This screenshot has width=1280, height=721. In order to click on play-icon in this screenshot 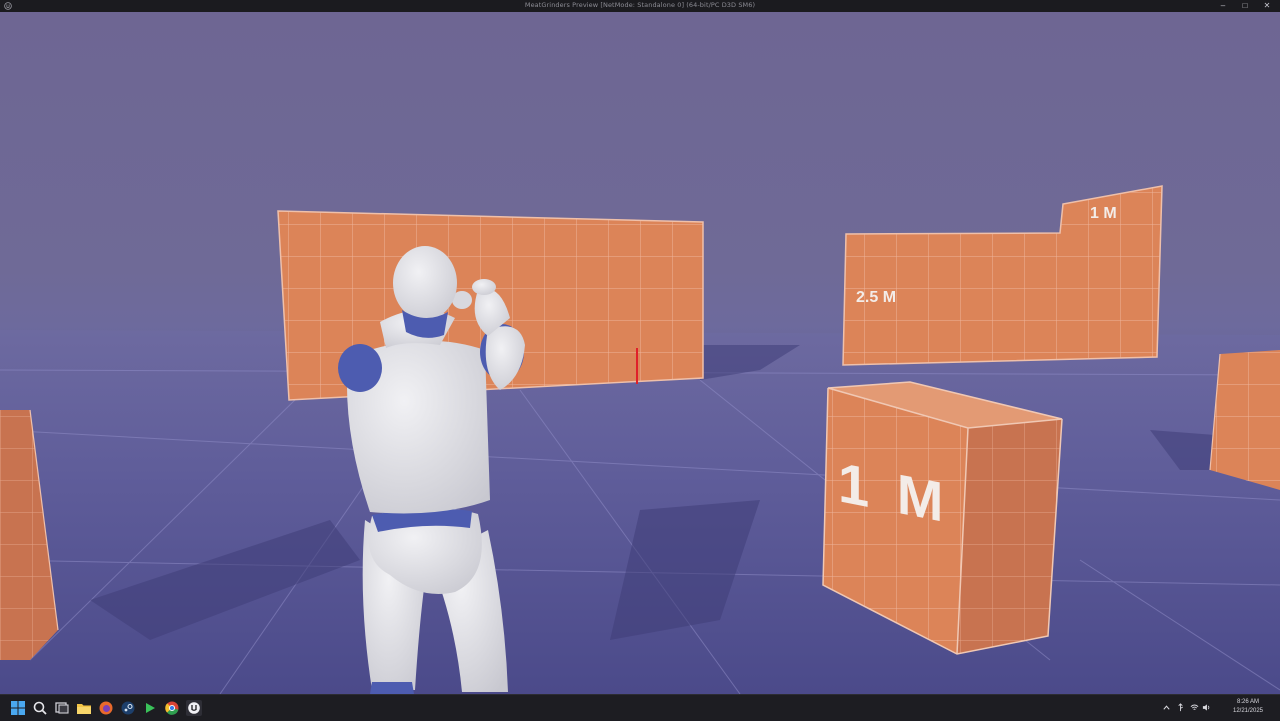, I will do `click(150, 708)`.